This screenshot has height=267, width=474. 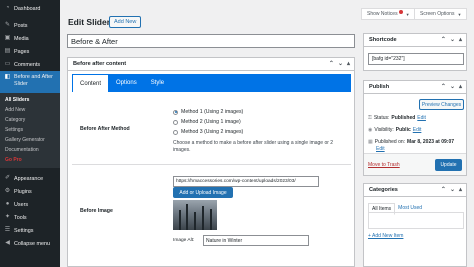 I want to click on settings-icon: ☰, so click(x=7, y=230).